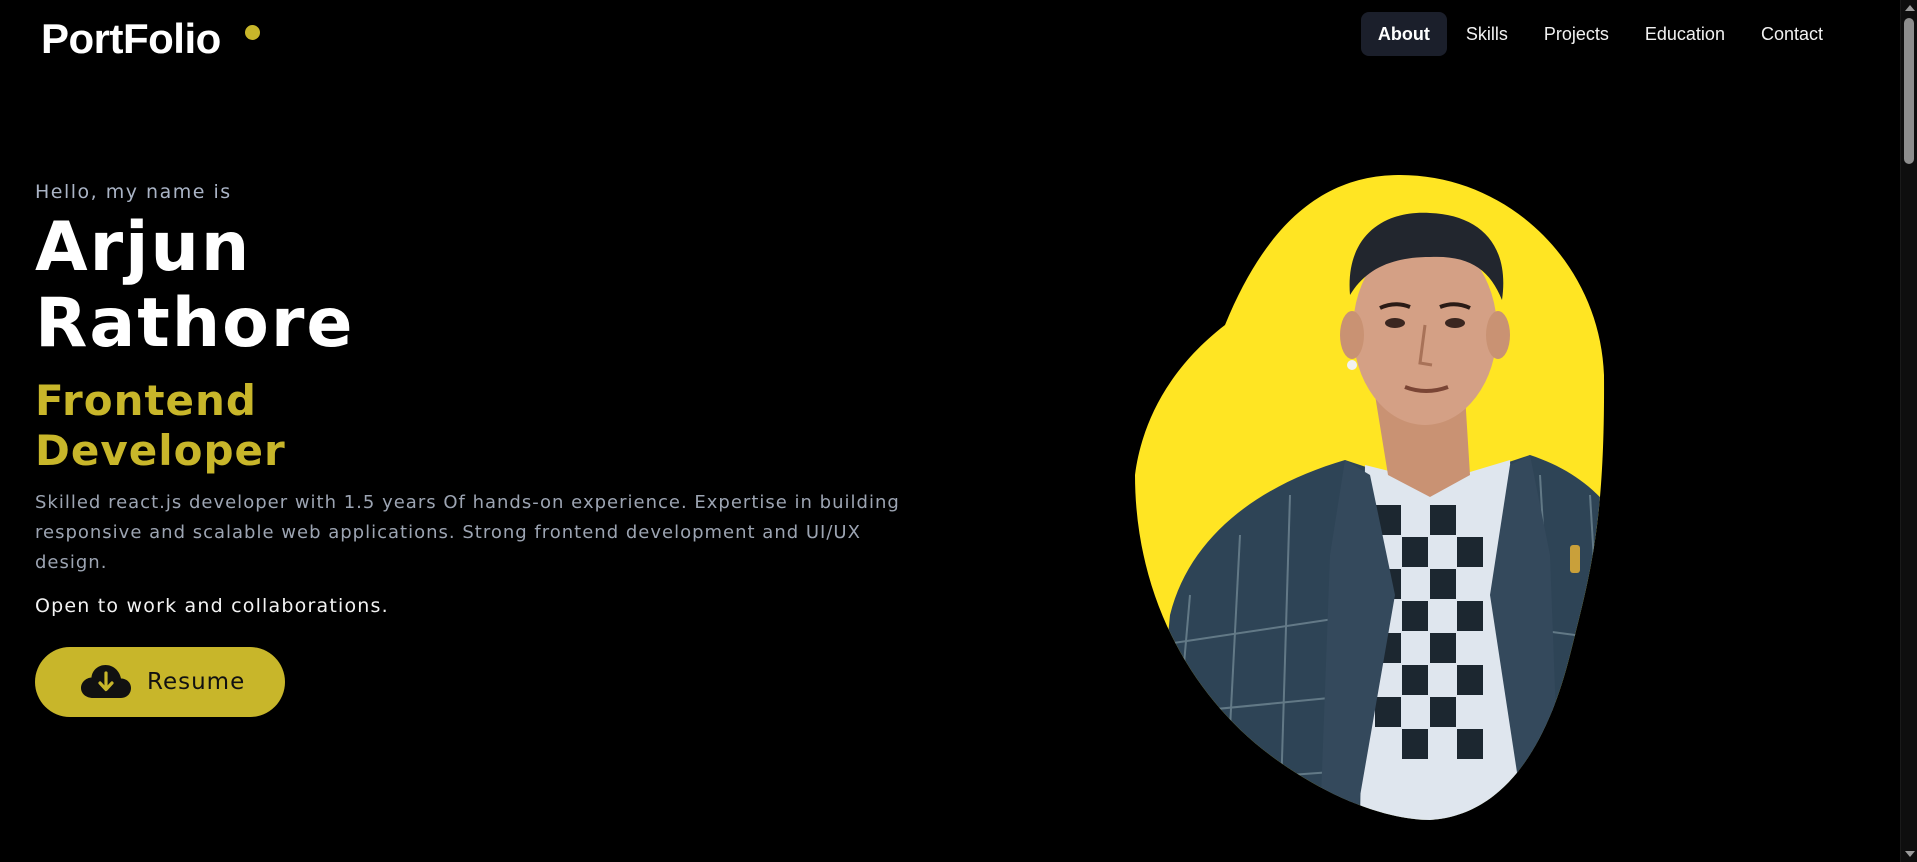 Image resolution: width=1917 pixels, height=862 pixels. I want to click on nav-contact: Contact, so click(1792, 34).